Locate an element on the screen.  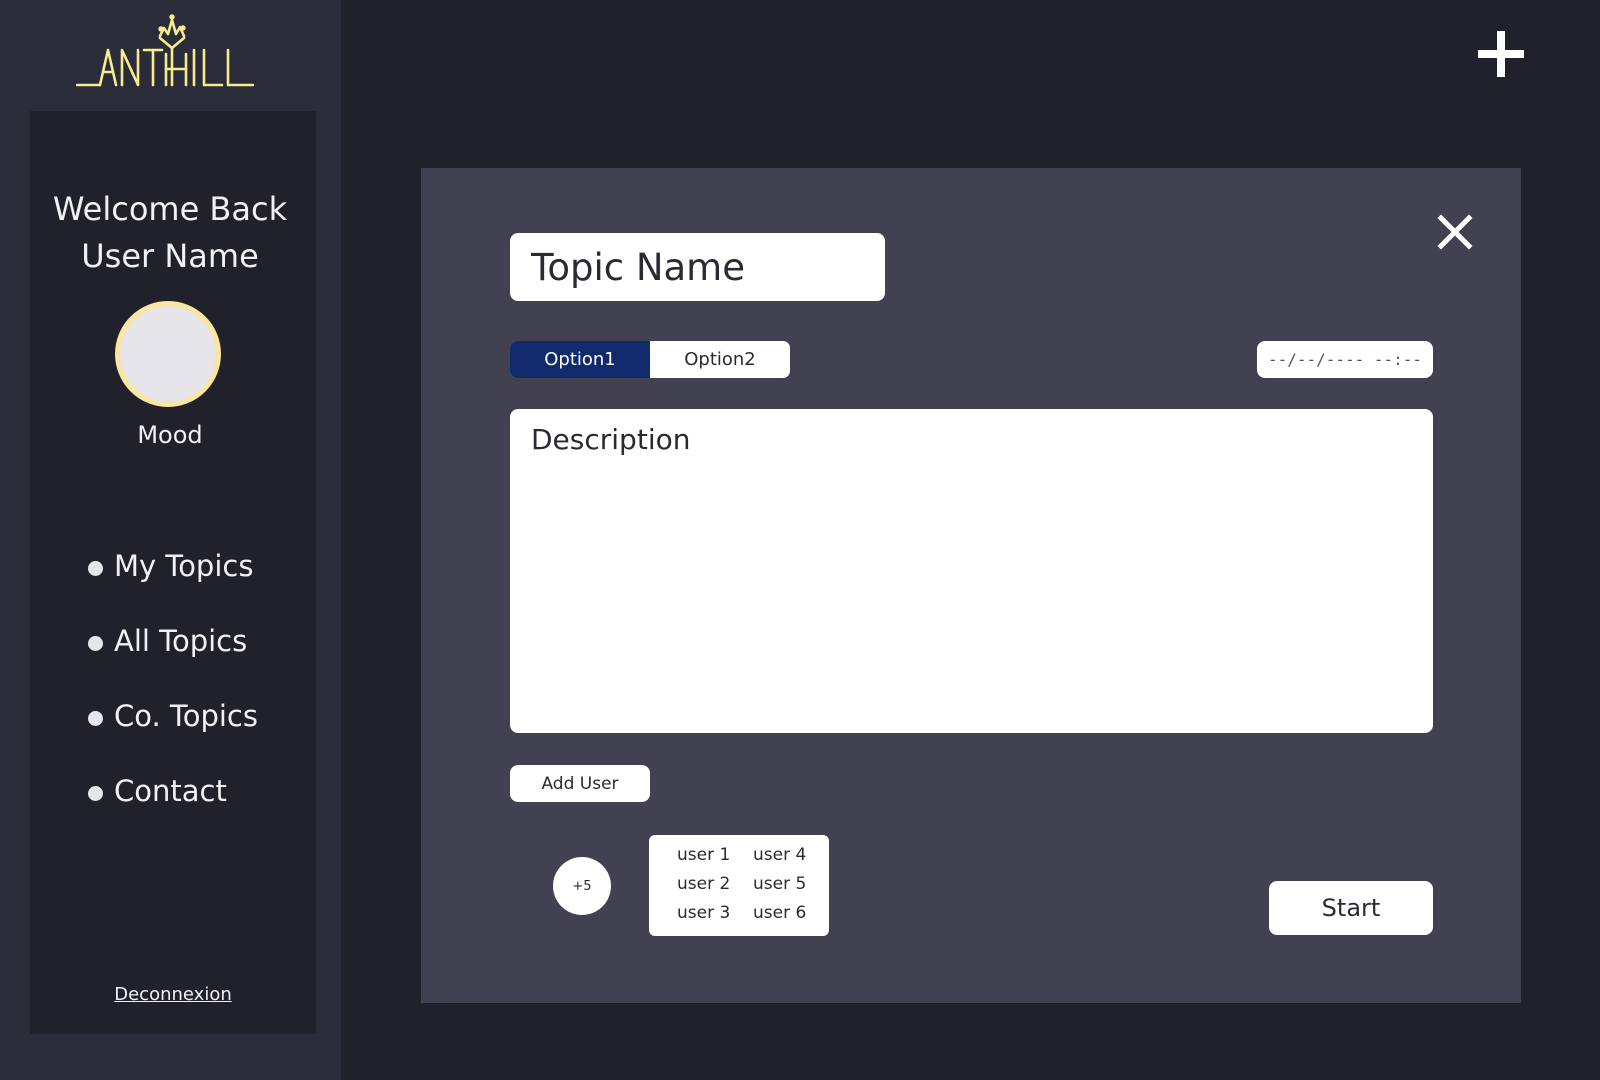
option-toggle: Option1 Option2 is located at coordinates (650, 359).